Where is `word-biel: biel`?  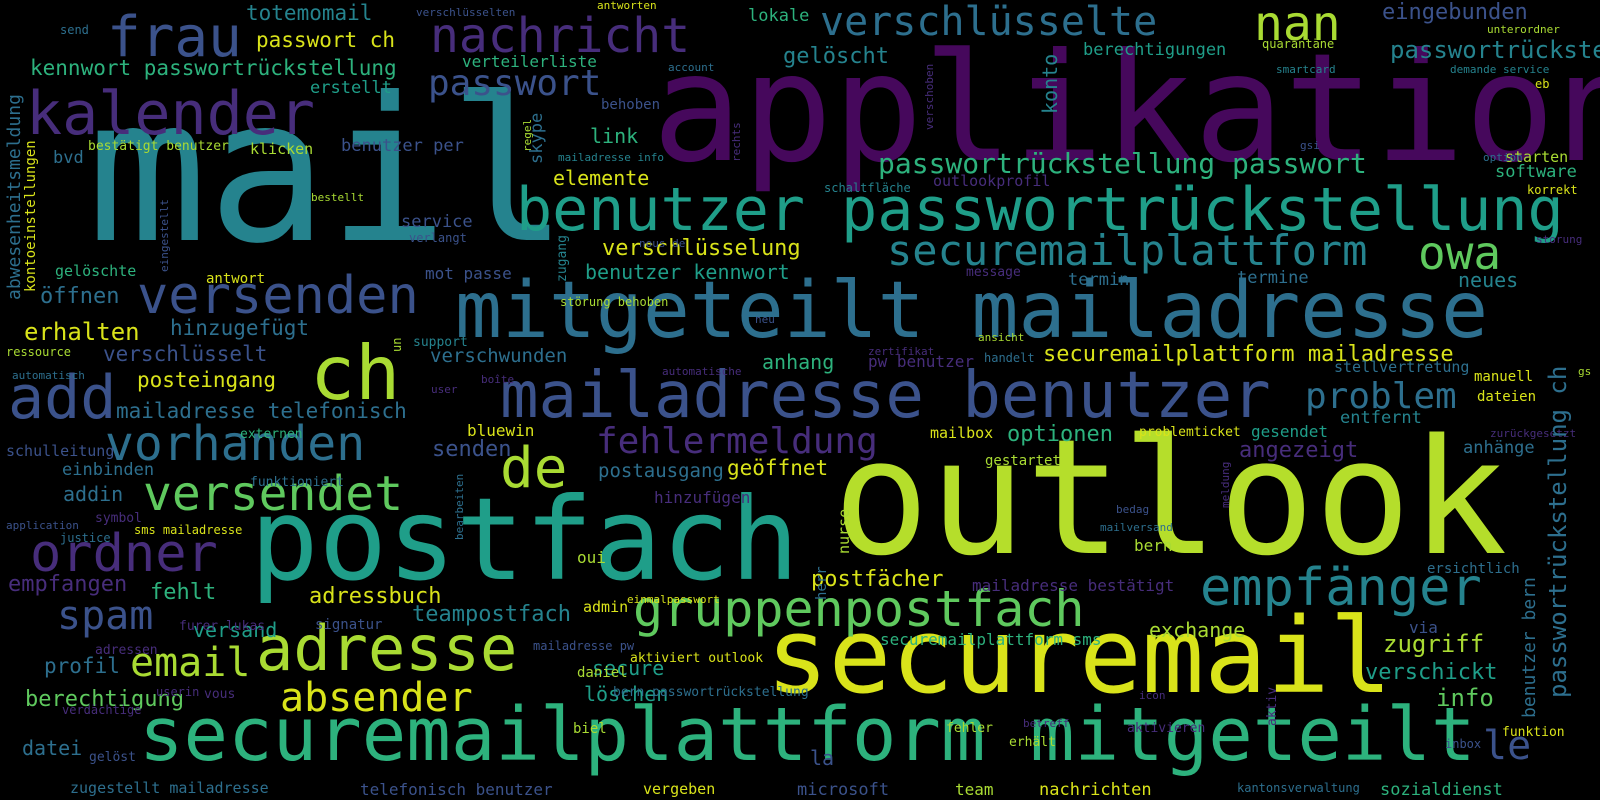 word-biel: biel is located at coordinates (590, 729).